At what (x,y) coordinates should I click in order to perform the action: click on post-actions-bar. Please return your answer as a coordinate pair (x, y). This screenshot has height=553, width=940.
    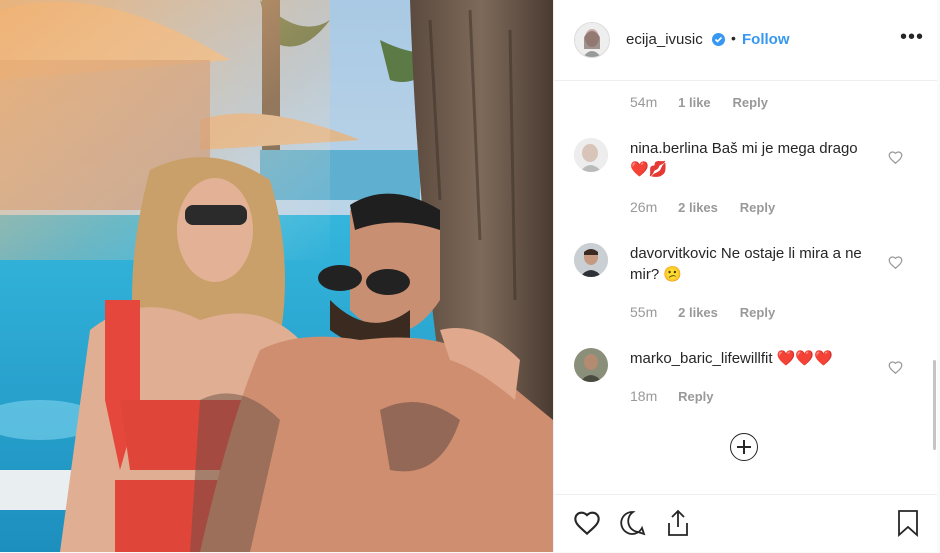
    Looking at the image, I should click on (746, 523).